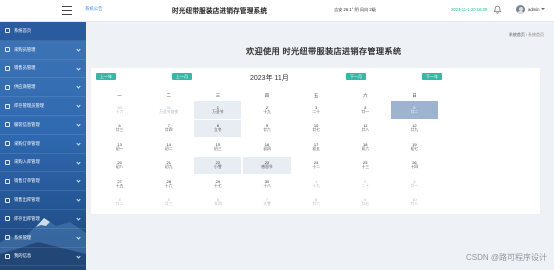 The height and width of the screenshot is (270, 554). What do you see at coordinates (43, 219) in the screenshot?
I see `sidebar-item-10: 库存出库管理` at bounding box center [43, 219].